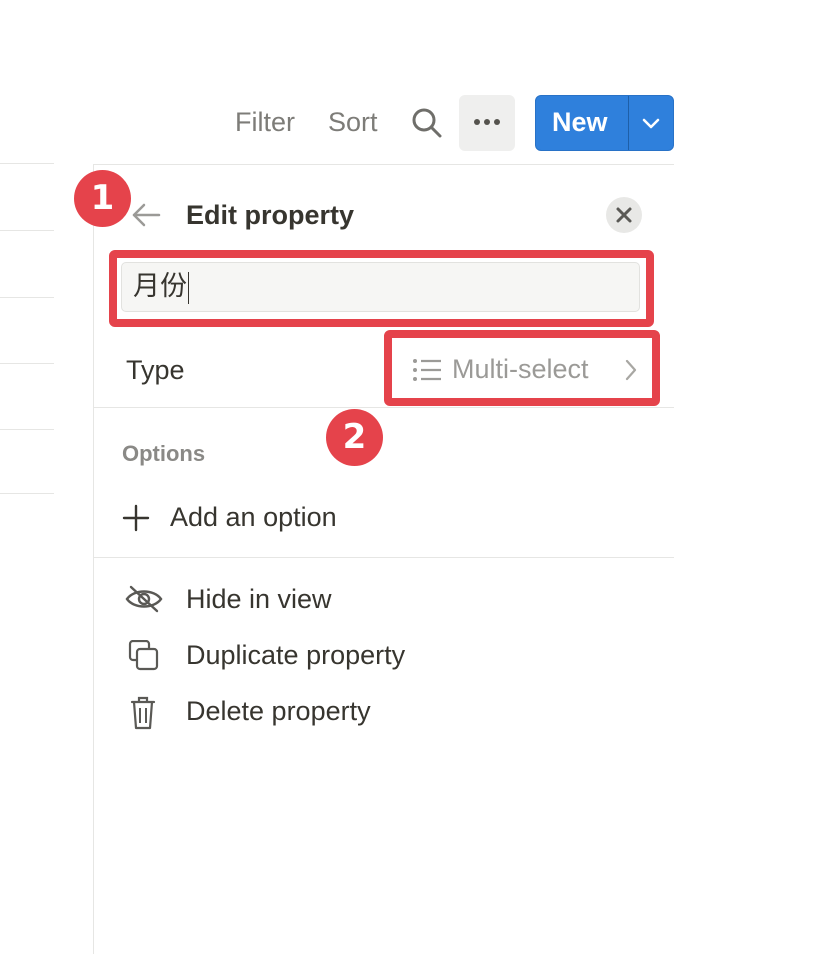 The image size is (830, 954). What do you see at coordinates (93, 559) in the screenshot?
I see `panel-left-border` at bounding box center [93, 559].